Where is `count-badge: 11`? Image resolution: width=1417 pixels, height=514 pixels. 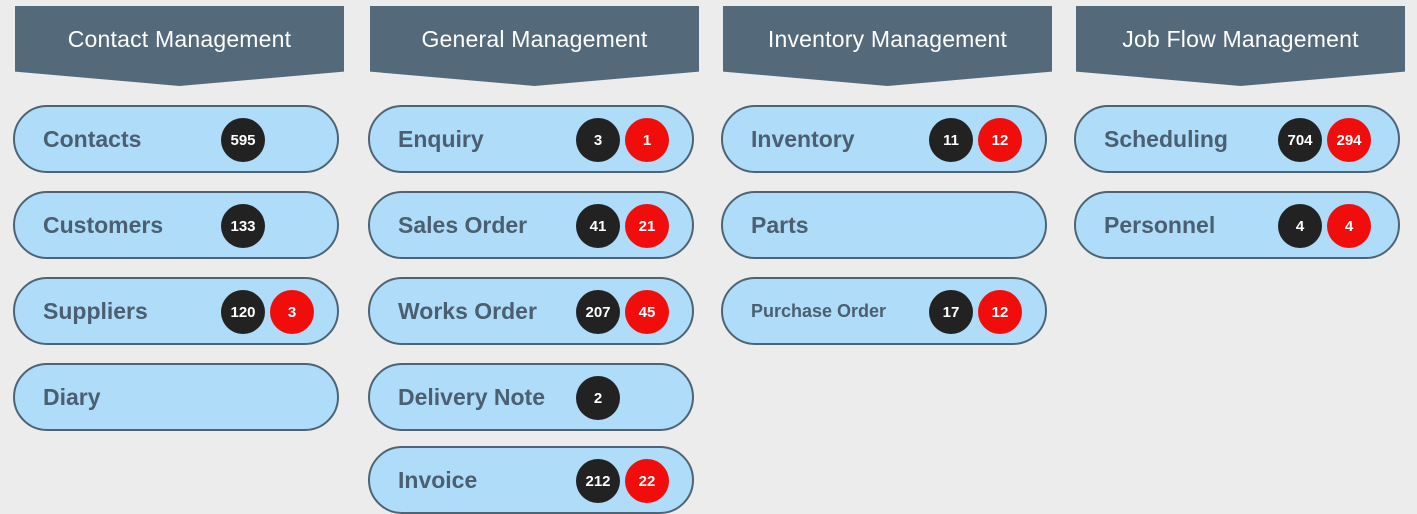 count-badge: 11 is located at coordinates (951, 140).